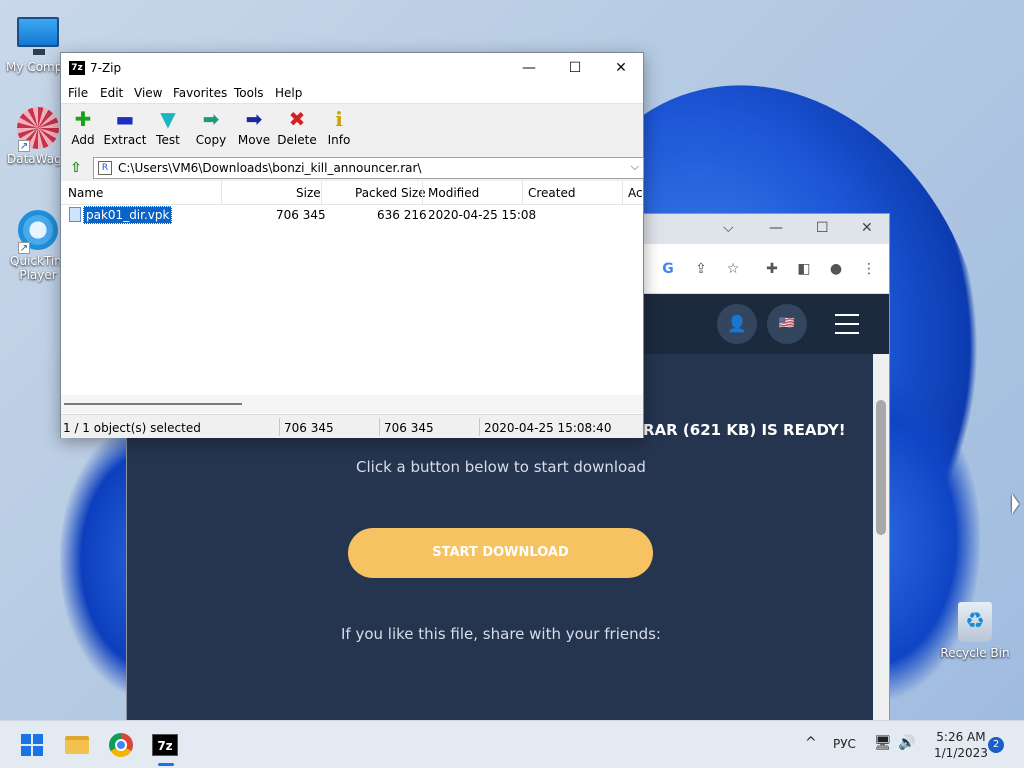 The height and width of the screenshot is (768, 1024). I want to click on extract-label: Extract, so click(125, 140).